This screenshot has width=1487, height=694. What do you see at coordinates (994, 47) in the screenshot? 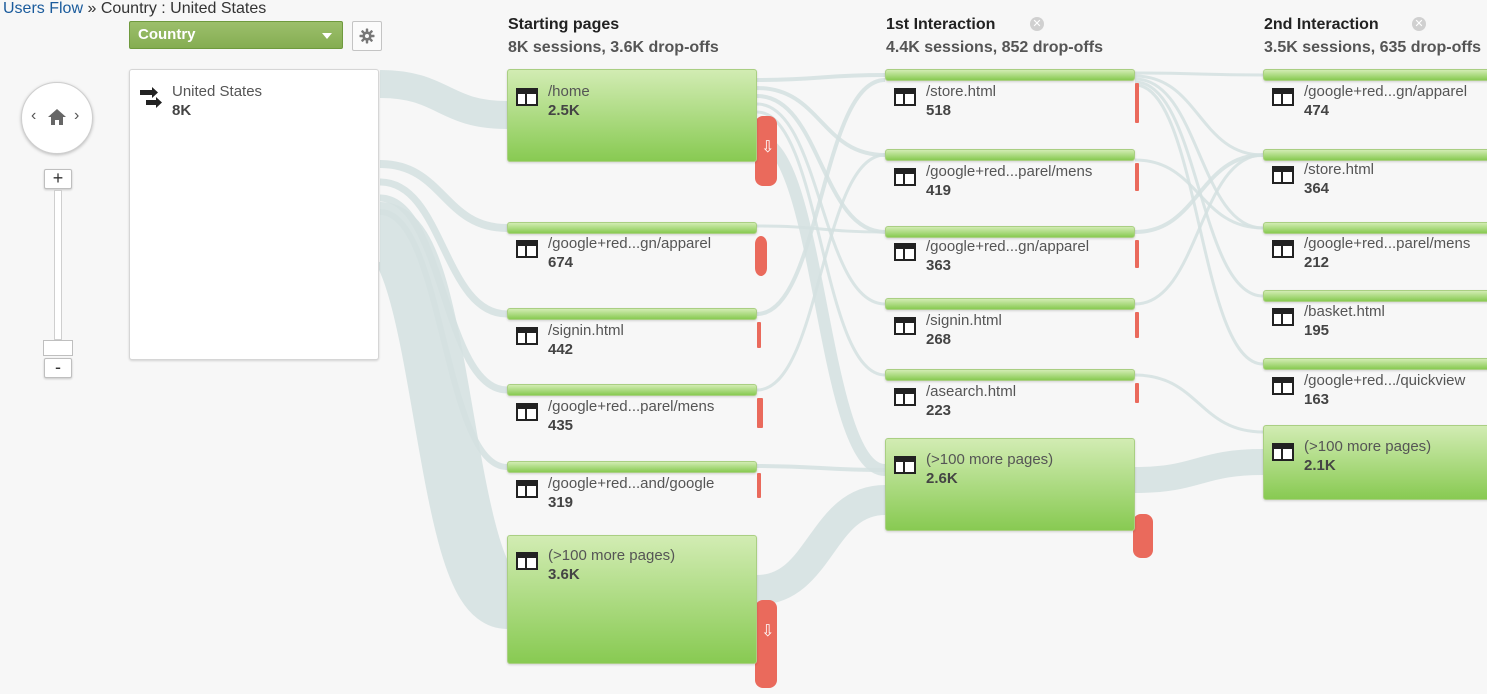
I see `column-subtitle: 4.4K sessions, 852 drop-offs` at bounding box center [994, 47].